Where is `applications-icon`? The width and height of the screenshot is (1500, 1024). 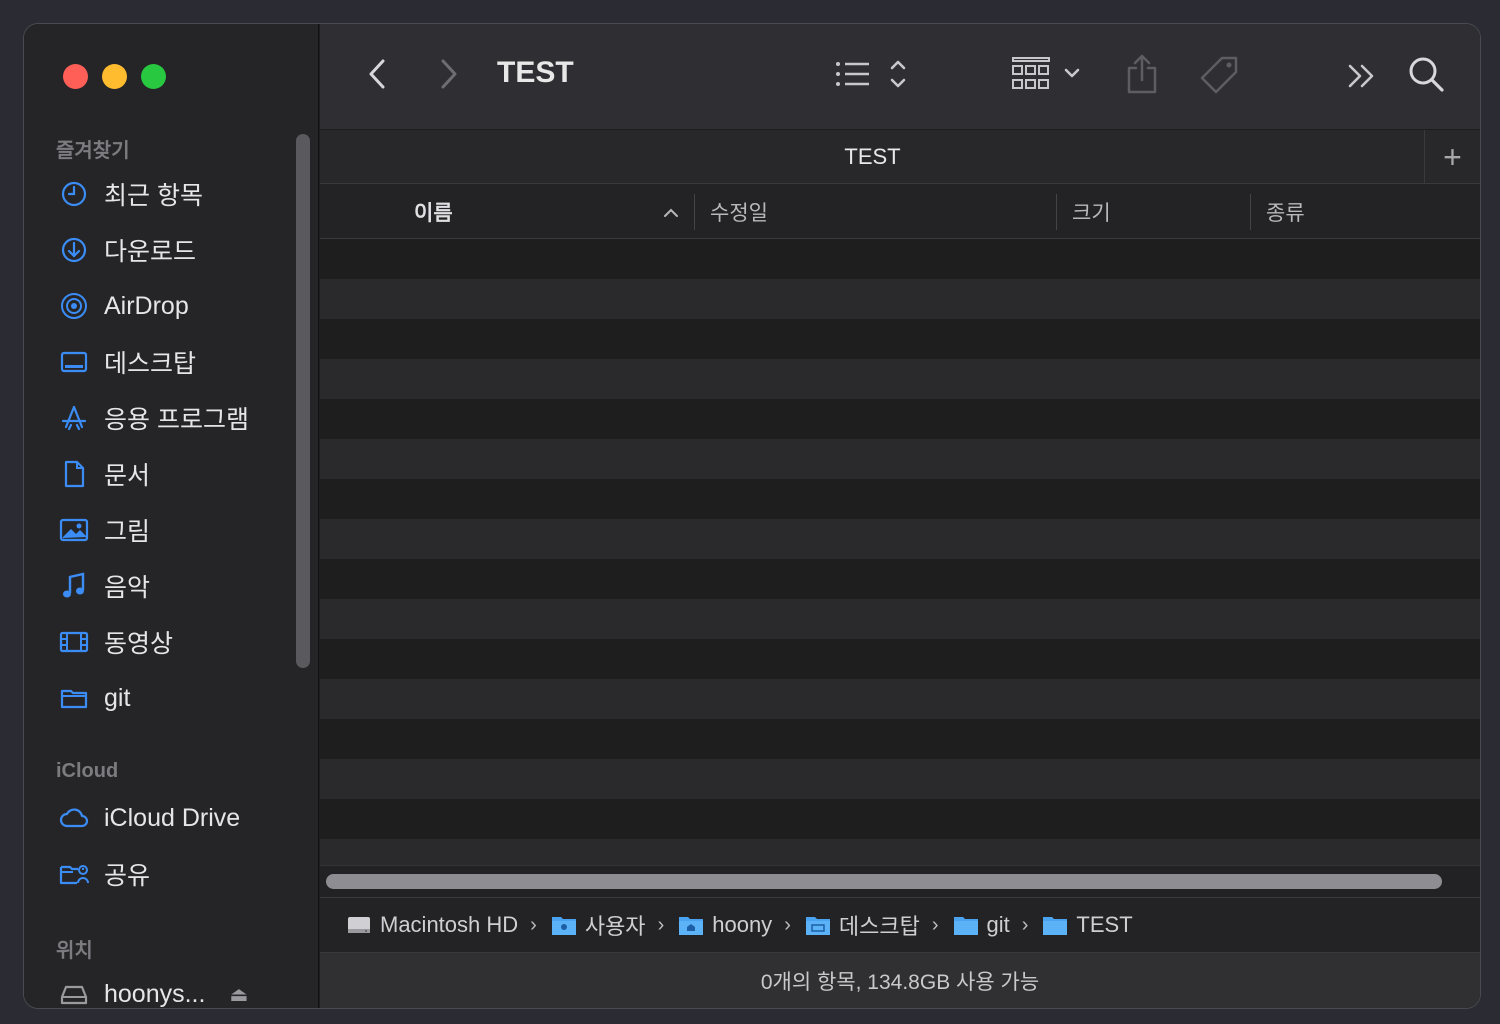
applications-icon is located at coordinates (74, 418).